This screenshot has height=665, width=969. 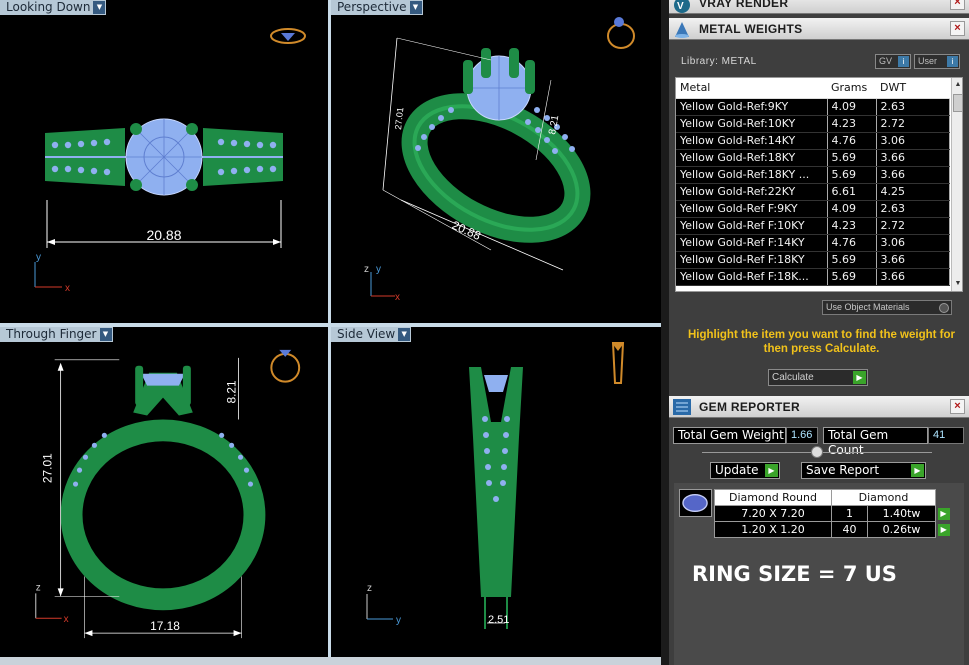 What do you see at coordinates (875, 442) in the screenshot?
I see `total-gem-count-label: Total Gem Count` at bounding box center [875, 442].